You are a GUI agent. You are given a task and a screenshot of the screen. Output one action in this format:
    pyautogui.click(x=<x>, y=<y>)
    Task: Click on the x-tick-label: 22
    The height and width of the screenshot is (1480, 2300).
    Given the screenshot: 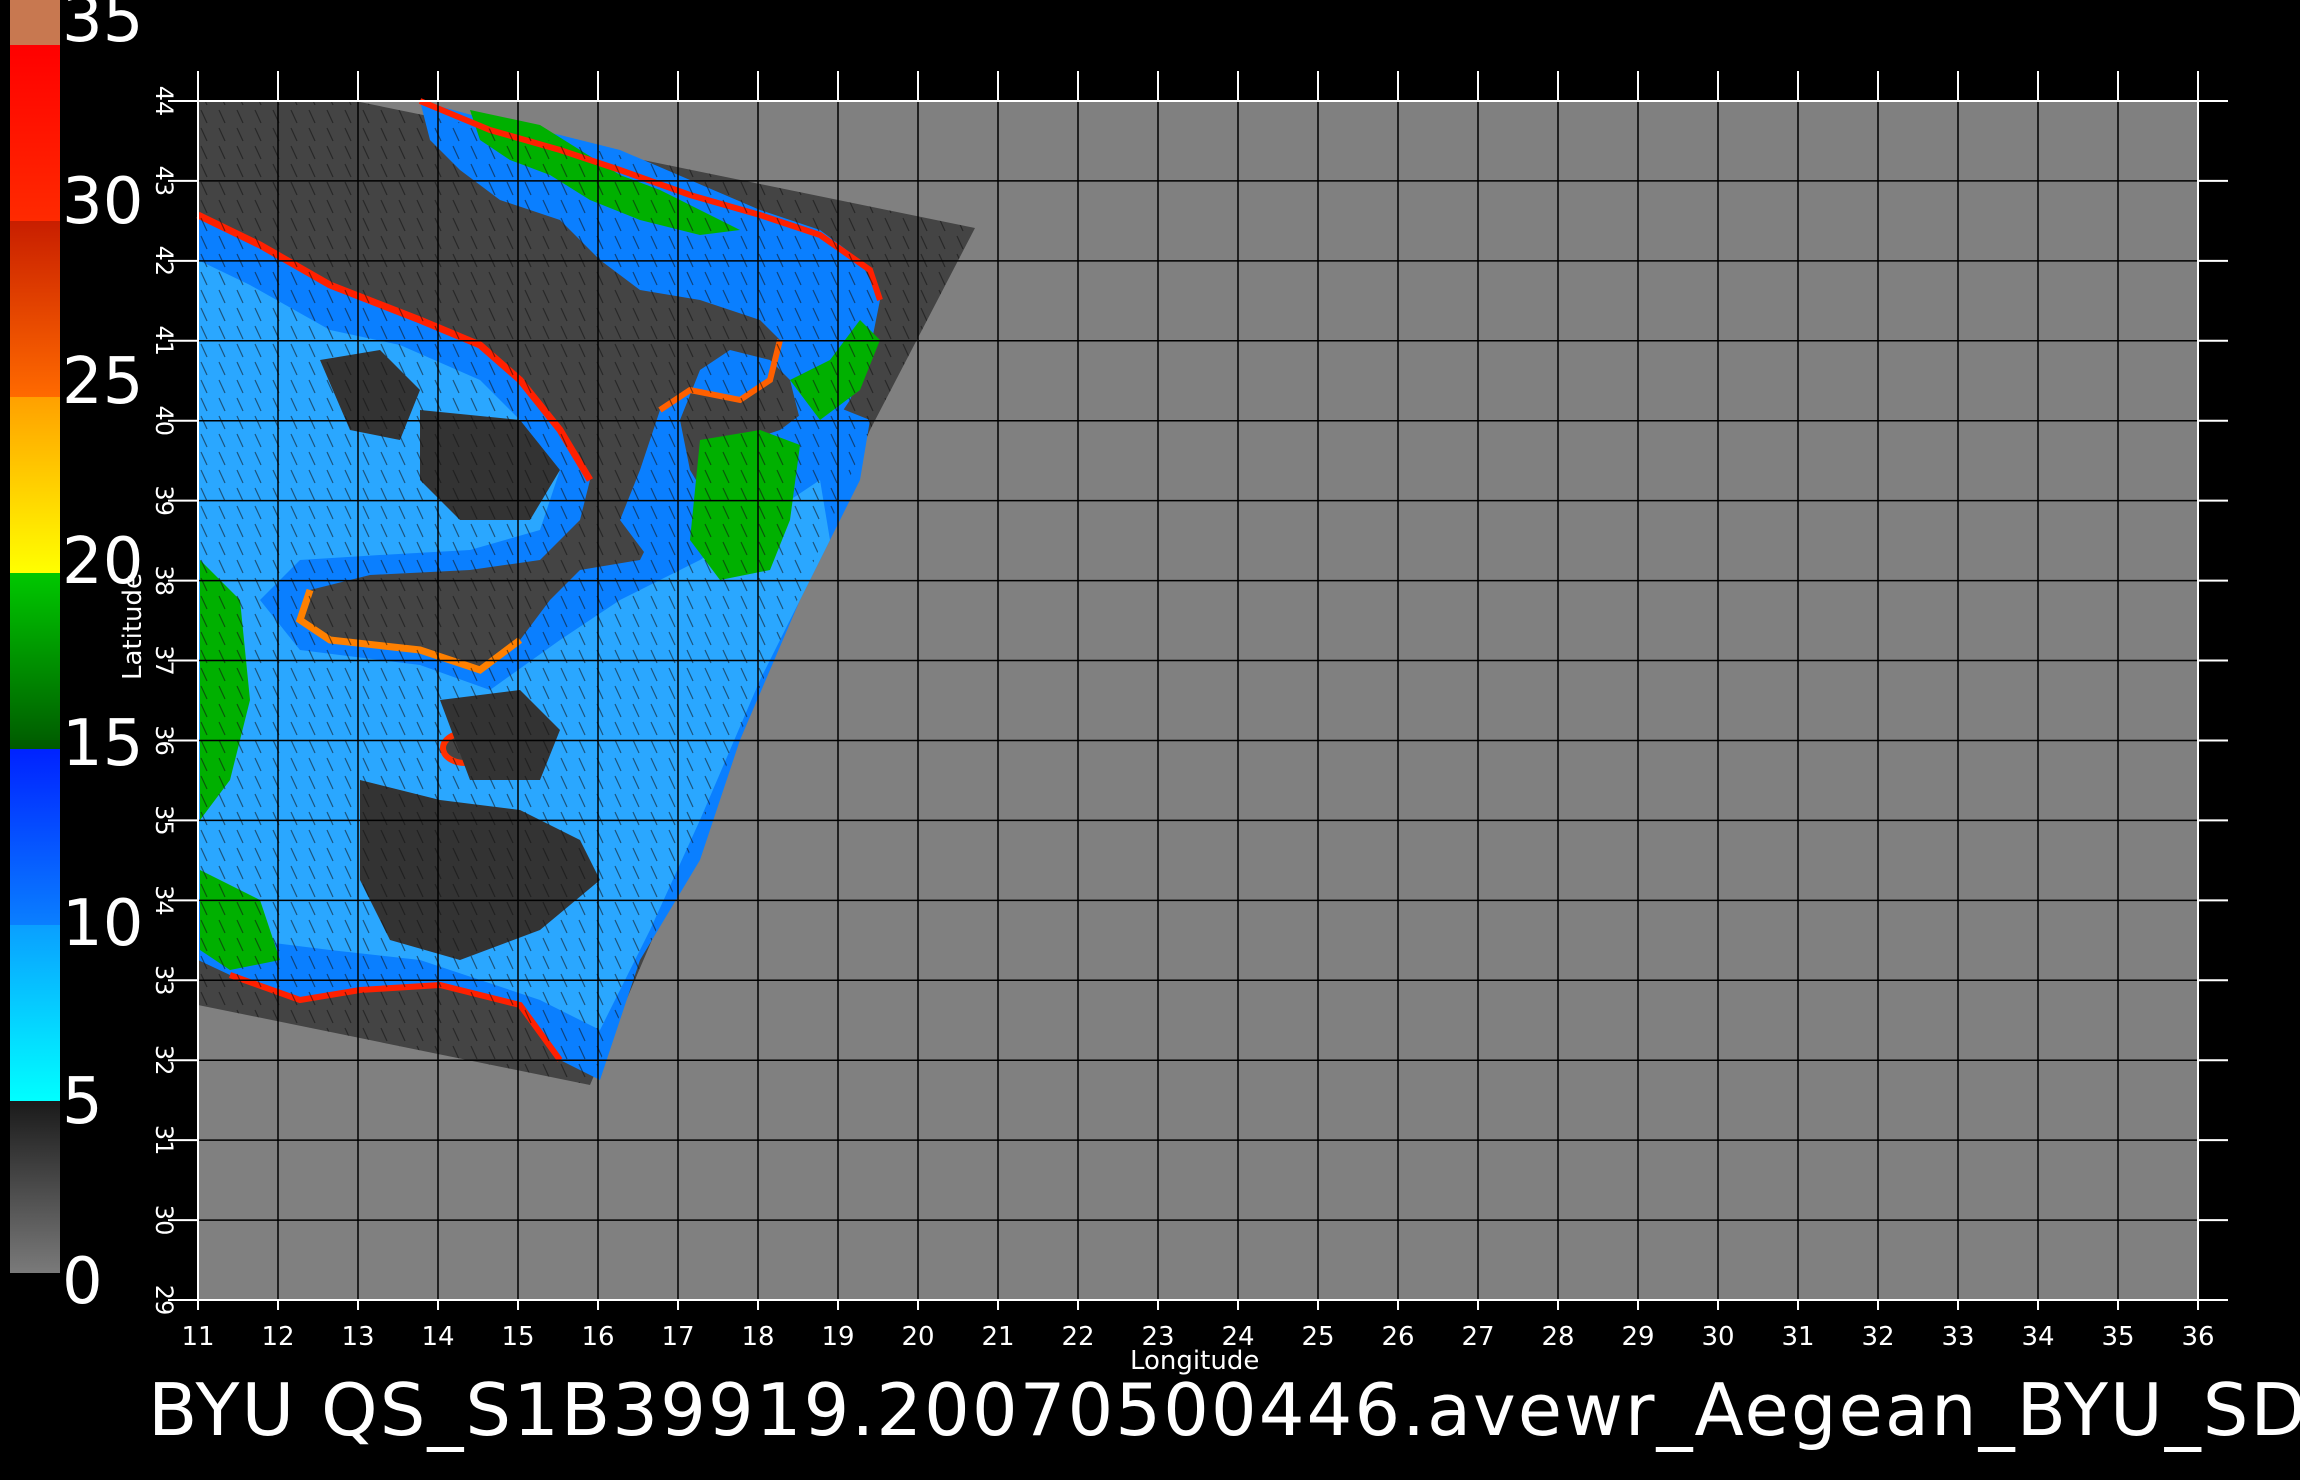 What is the action you would take?
    pyautogui.click(x=1077, y=1337)
    